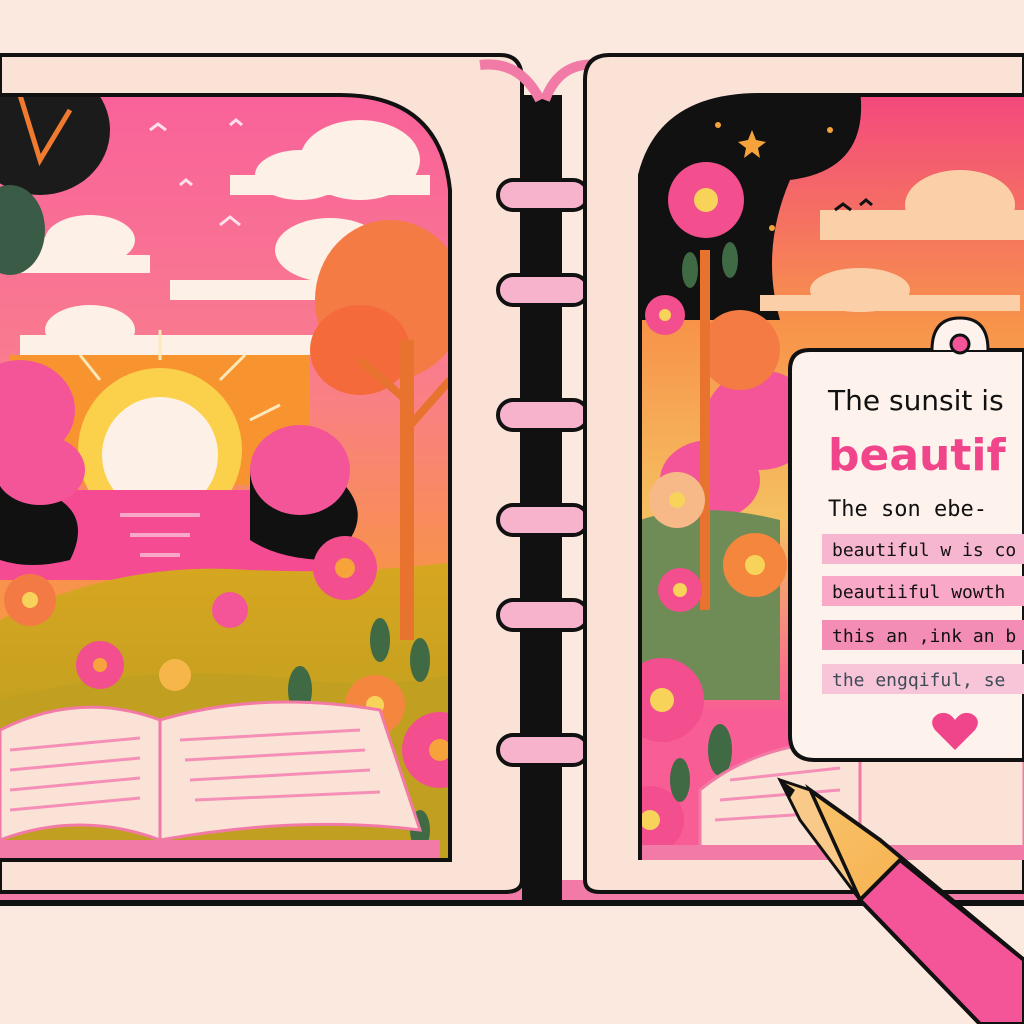  What do you see at coordinates (917, 455) in the screenshot?
I see `card-line-2: beautif` at bounding box center [917, 455].